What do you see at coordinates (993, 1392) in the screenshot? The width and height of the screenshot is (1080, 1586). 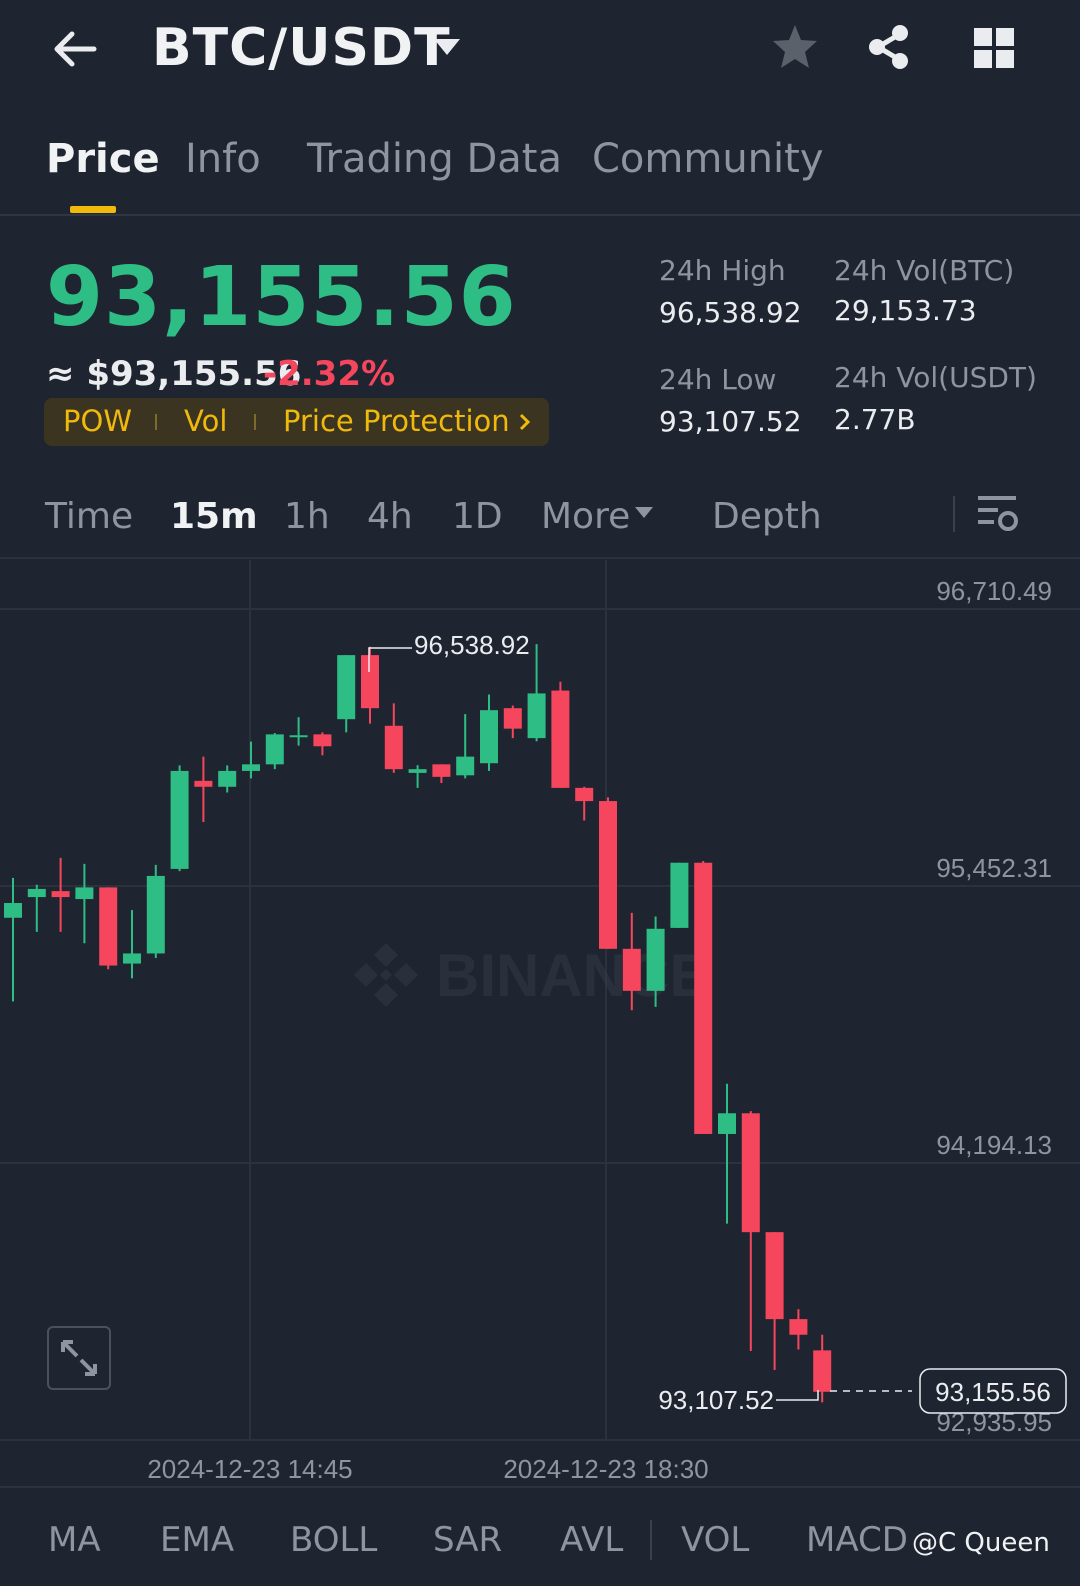 I see `last-price-badge-label: 93,155.56` at bounding box center [993, 1392].